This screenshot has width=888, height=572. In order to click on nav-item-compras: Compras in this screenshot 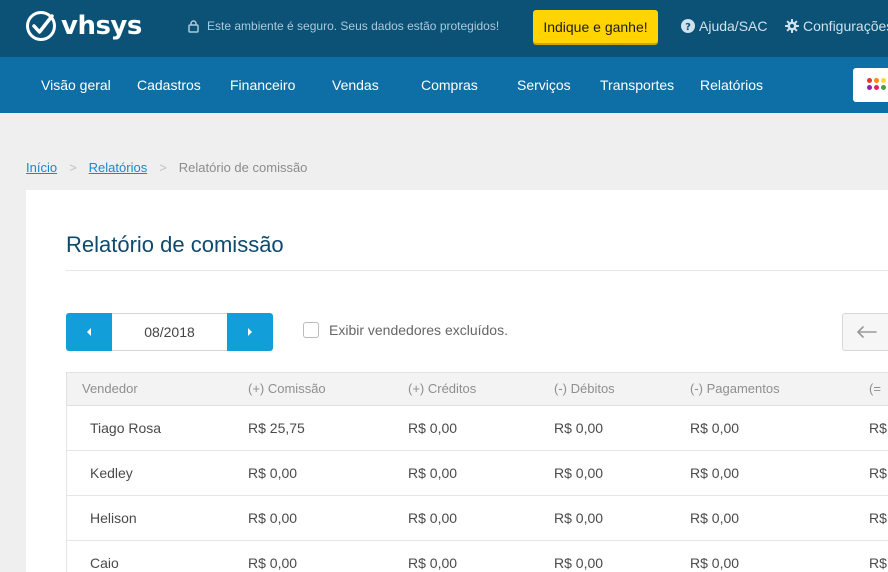, I will do `click(449, 85)`.